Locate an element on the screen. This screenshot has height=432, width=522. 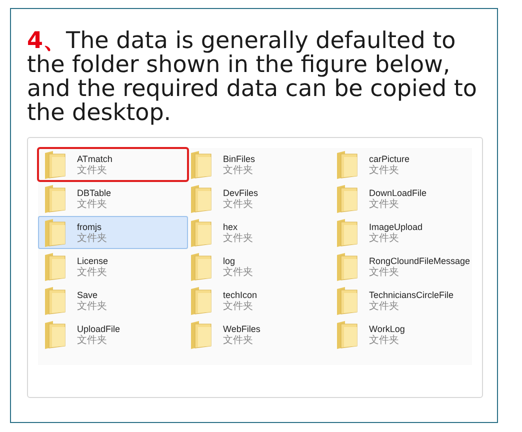
folder-name: DownLoadFile is located at coordinates (398, 192).